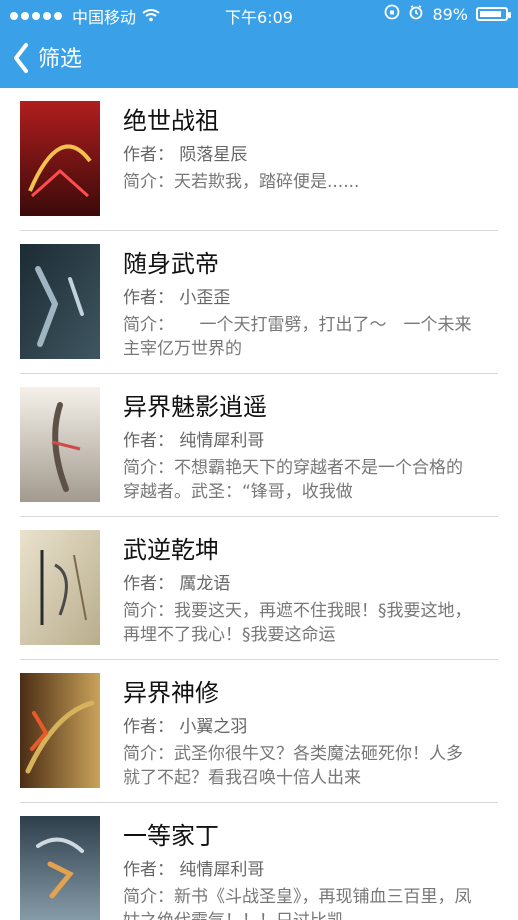 This screenshot has width=518, height=920. What do you see at coordinates (171, 550) in the screenshot?
I see `book-title: 武逆乾坤` at bounding box center [171, 550].